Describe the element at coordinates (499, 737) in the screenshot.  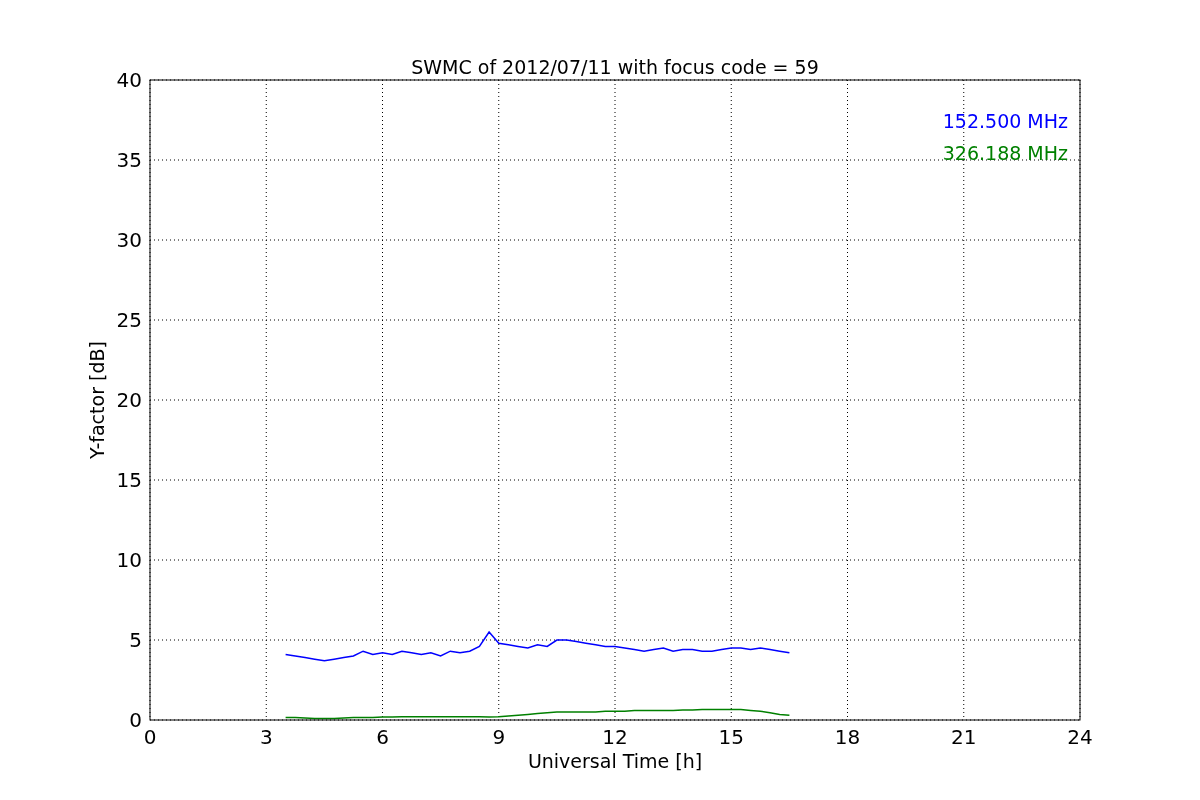
I see `x-tick-label: 9` at that location.